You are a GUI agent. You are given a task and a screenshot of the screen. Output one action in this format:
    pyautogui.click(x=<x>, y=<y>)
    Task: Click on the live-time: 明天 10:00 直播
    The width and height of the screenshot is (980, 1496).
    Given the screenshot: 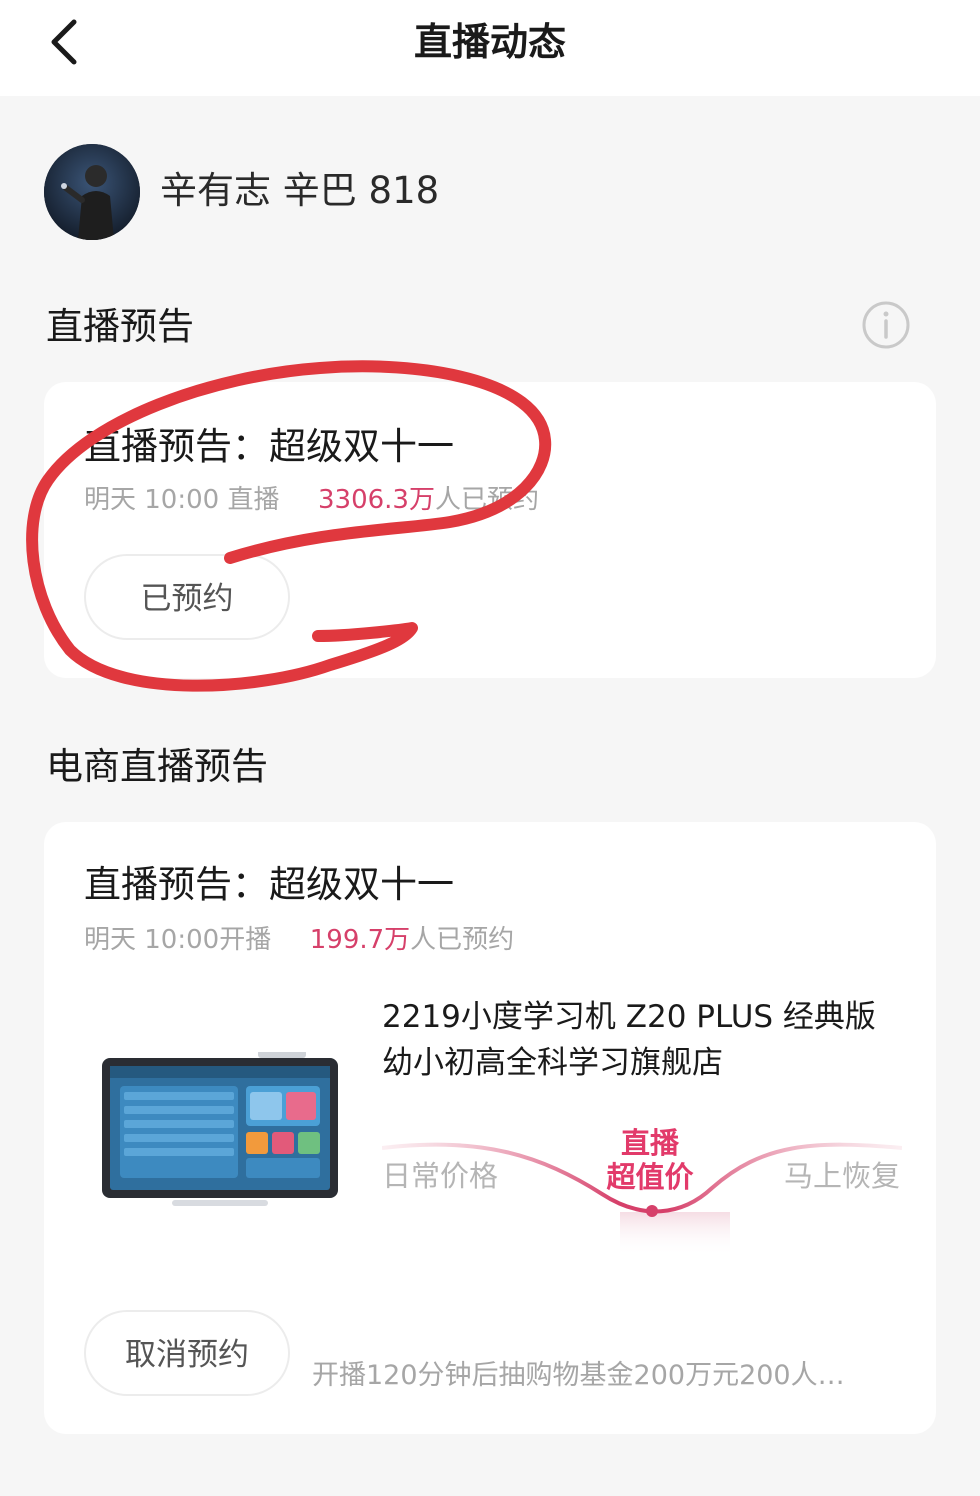 What is the action you would take?
    pyautogui.click(x=182, y=500)
    